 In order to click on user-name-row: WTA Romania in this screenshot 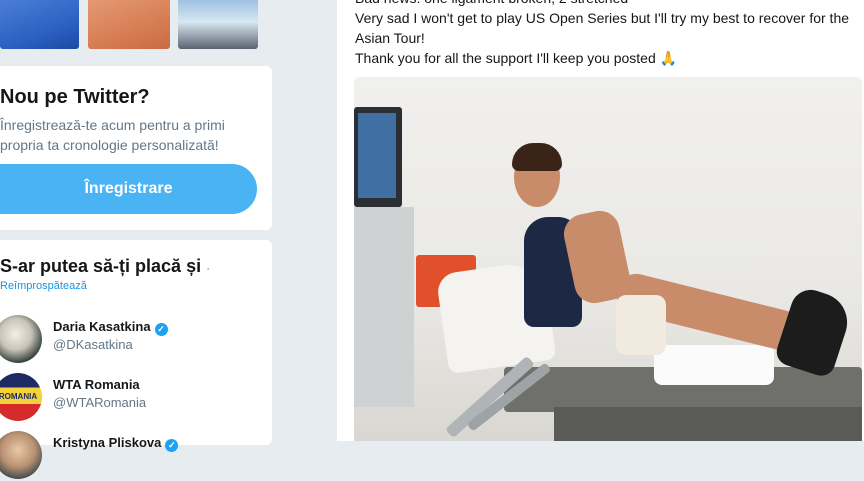, I will do `click(96, 384)`.